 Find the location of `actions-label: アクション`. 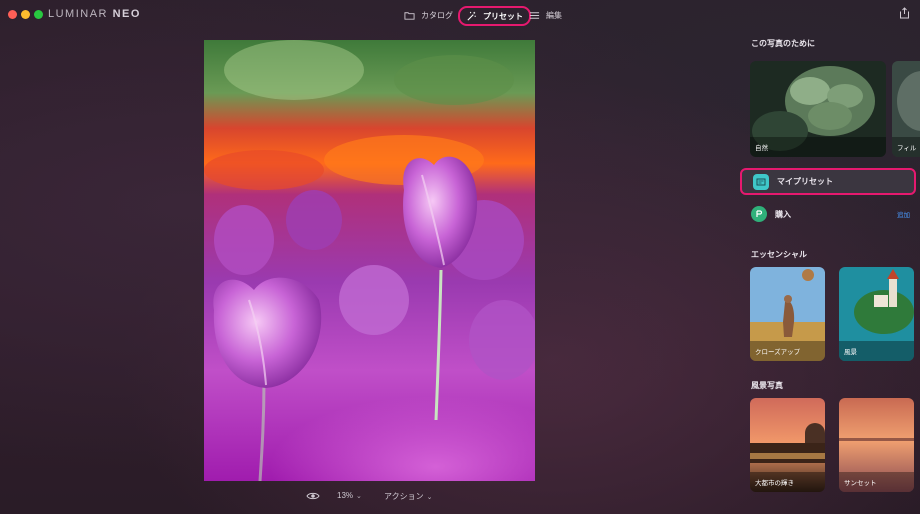

actions-label: アクション is located at coordinates (404, 496).